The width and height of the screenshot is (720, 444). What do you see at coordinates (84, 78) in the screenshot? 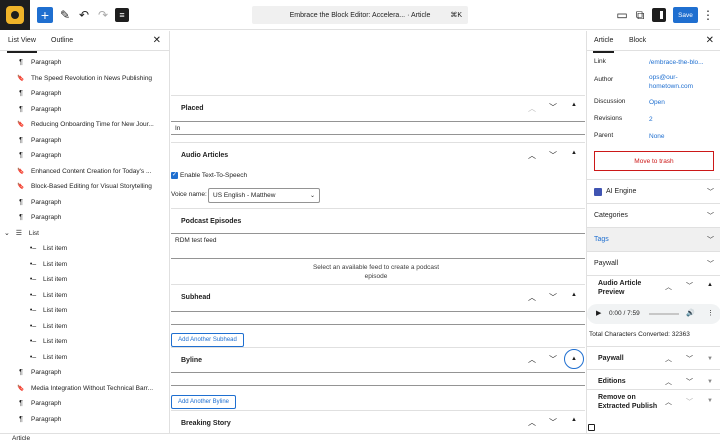
I see `list-view-item: 🔖 The Speed Revolution in News Publishing` at bounding box center [84, 78].